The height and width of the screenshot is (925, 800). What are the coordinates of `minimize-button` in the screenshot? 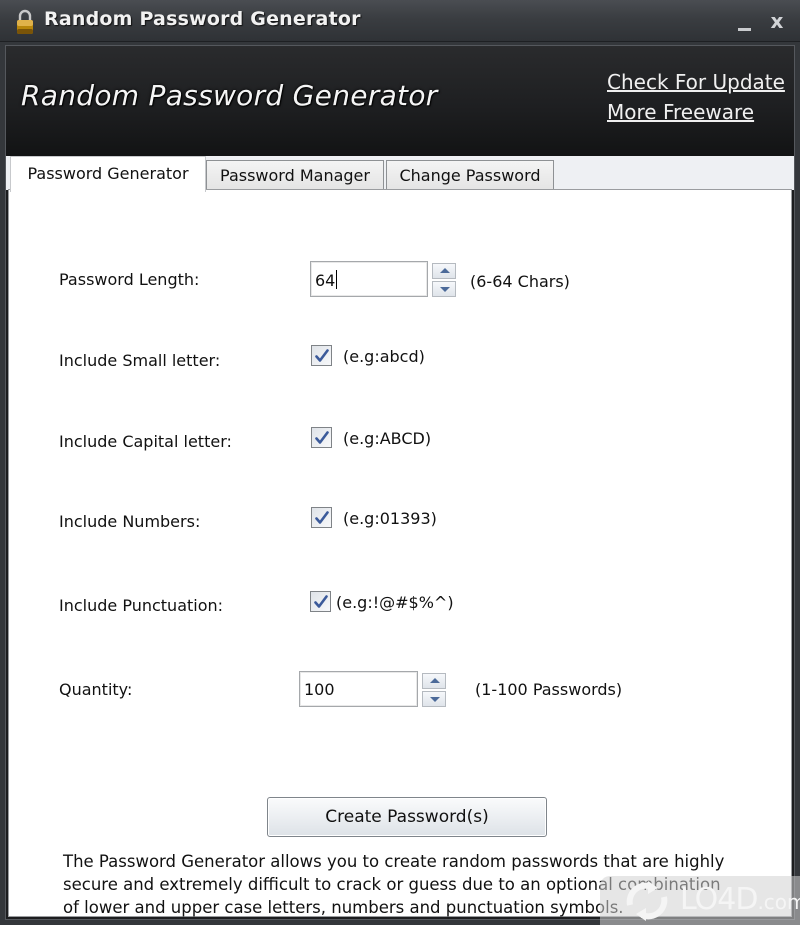 It's located at (745, 23).